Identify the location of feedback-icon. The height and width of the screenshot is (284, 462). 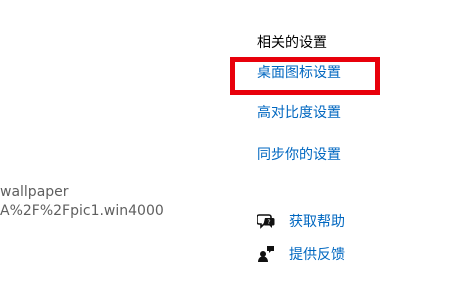
(266, 254).